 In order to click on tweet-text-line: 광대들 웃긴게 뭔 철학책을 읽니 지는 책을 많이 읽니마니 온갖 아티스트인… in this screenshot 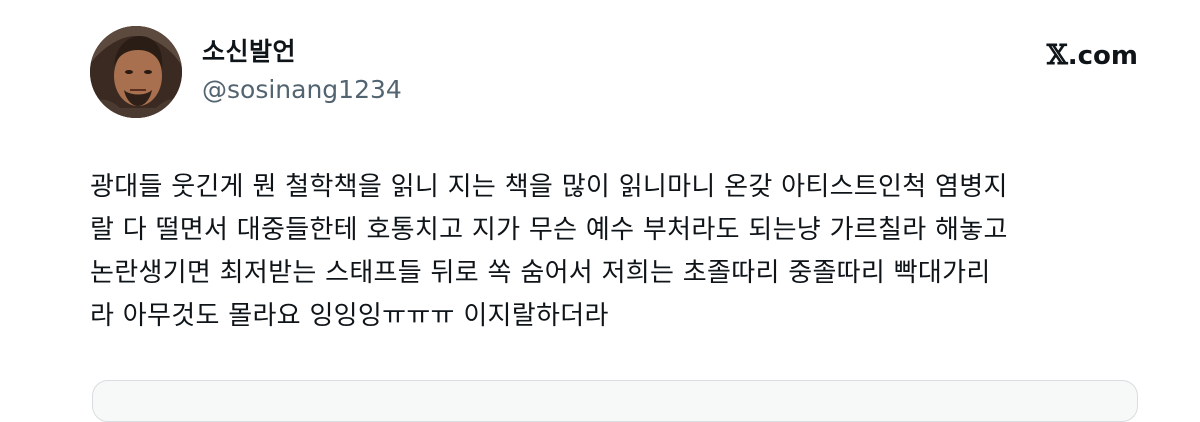, I will do `click(549, 187)`.